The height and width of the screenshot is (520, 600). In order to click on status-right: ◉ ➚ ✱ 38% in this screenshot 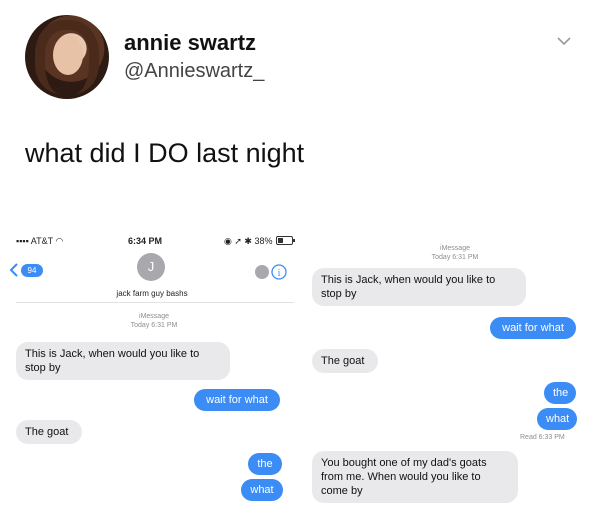, I will do `click(248, 241)`.